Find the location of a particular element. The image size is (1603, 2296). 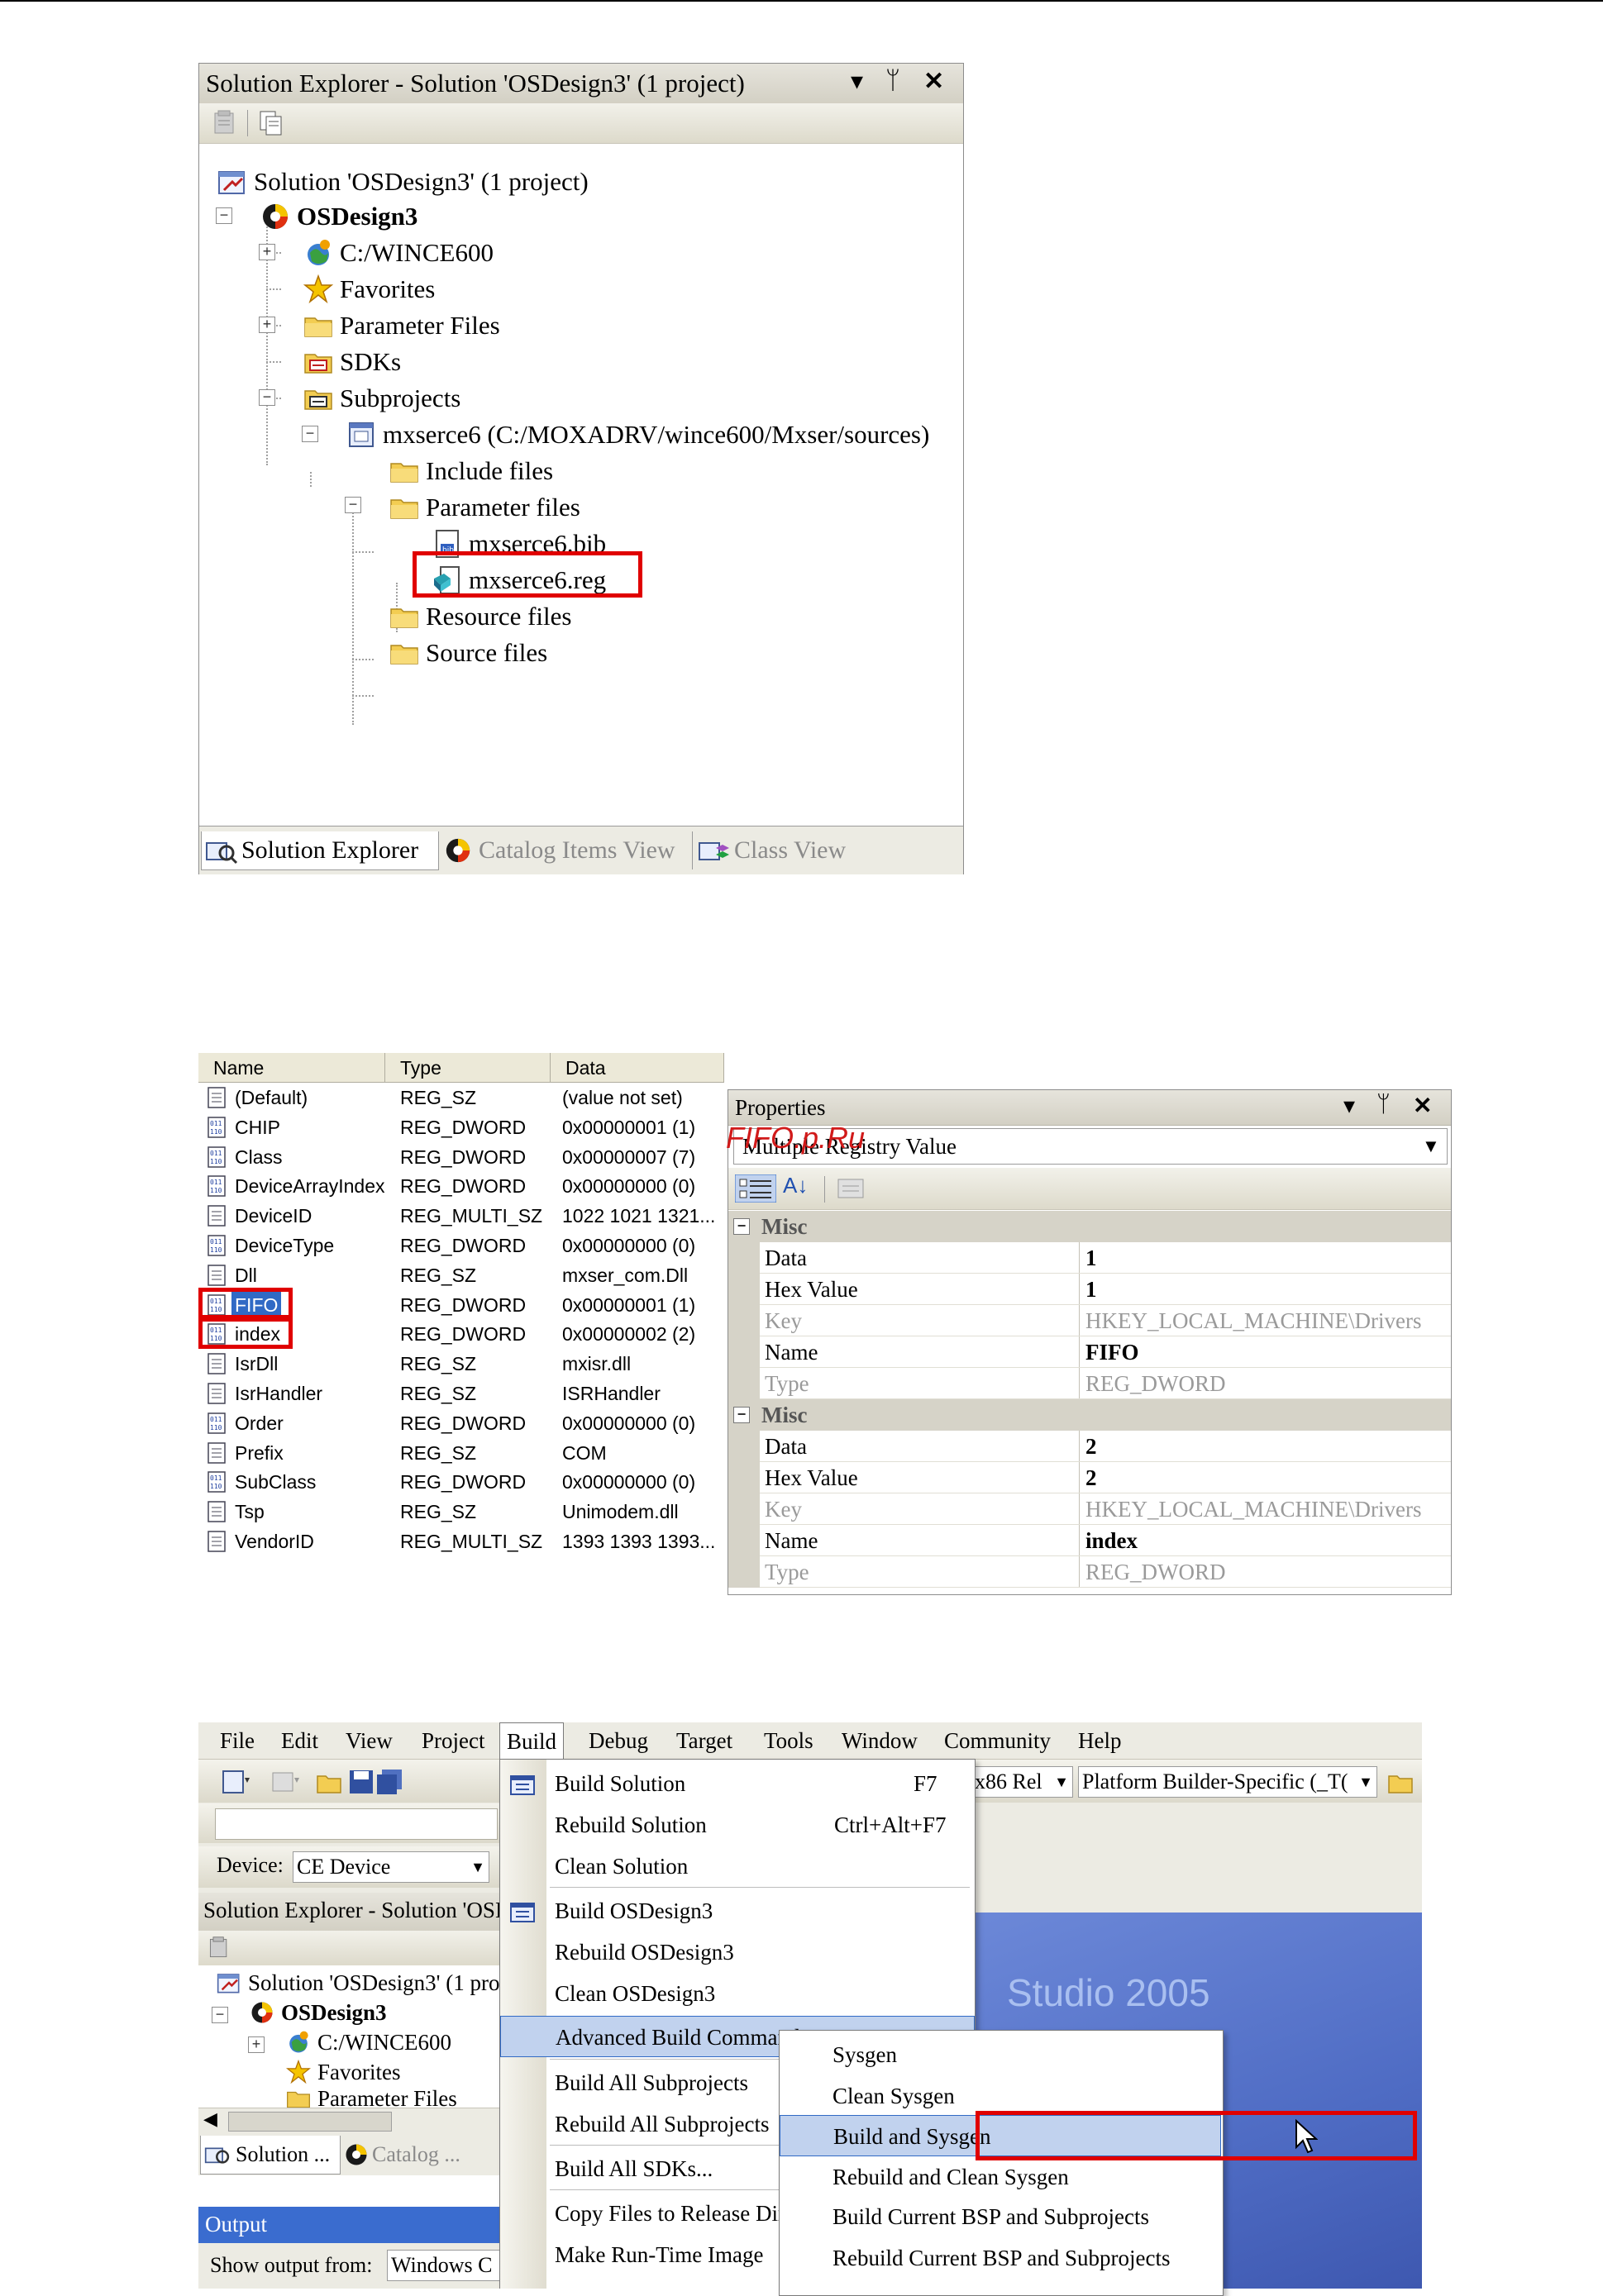

show-all-files-icon is located at coordinates (271, 123).